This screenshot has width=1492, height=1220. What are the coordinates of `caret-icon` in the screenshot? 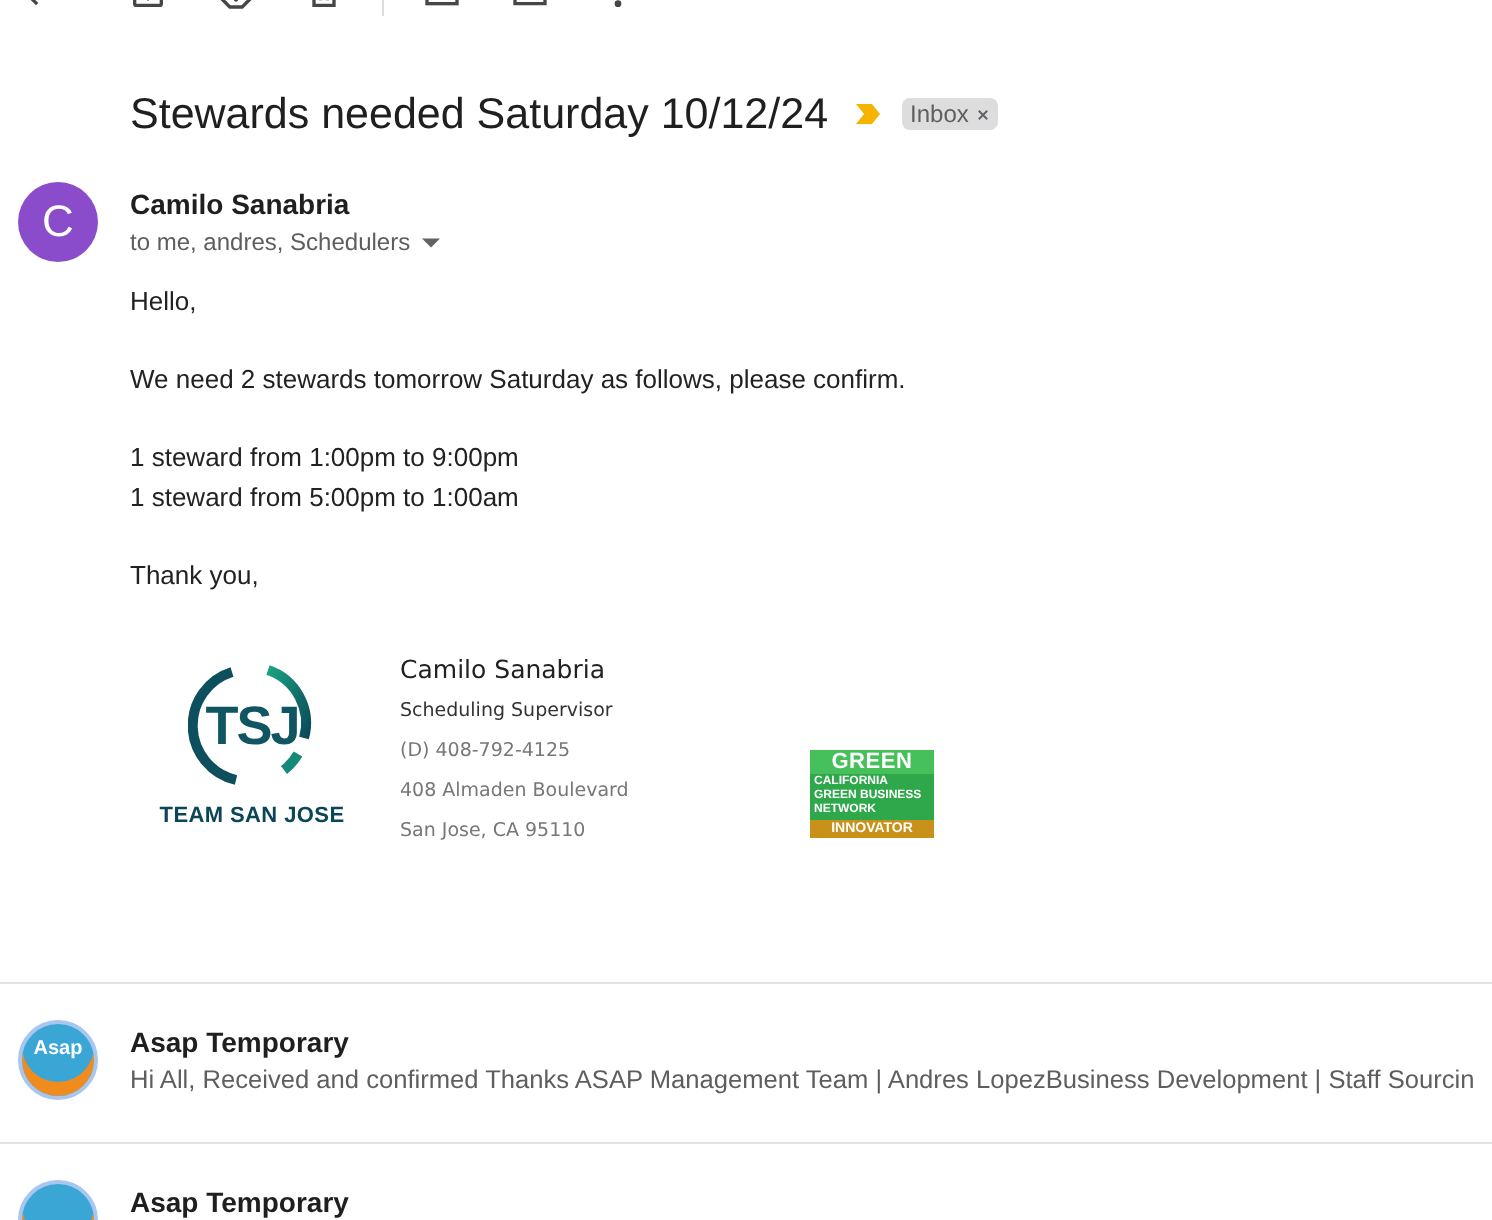 It's located at (431, 242).